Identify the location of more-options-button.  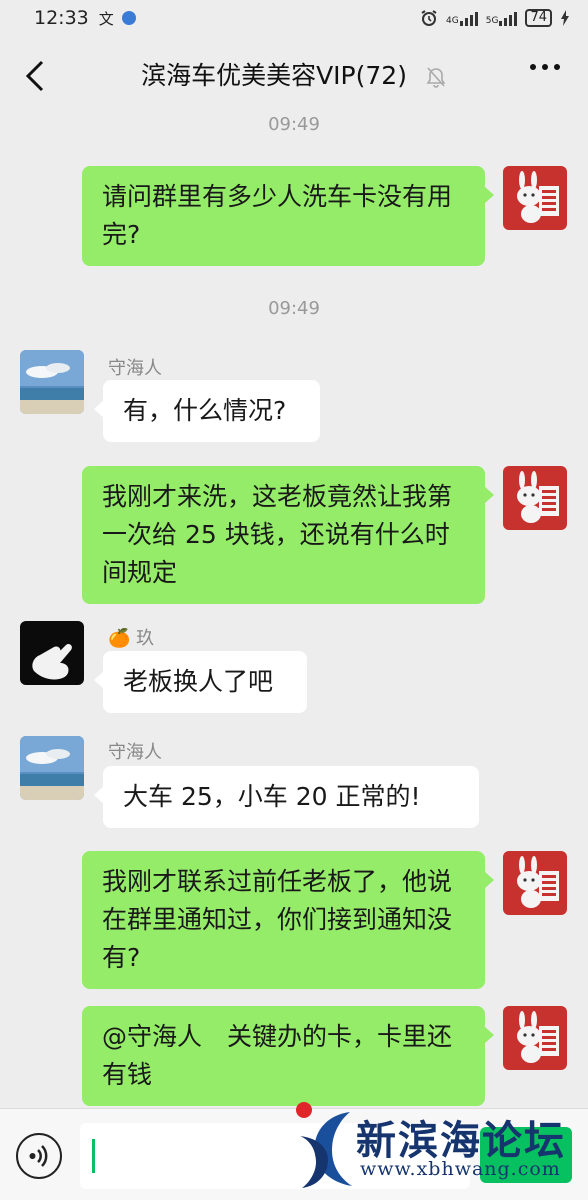
(545, 67).